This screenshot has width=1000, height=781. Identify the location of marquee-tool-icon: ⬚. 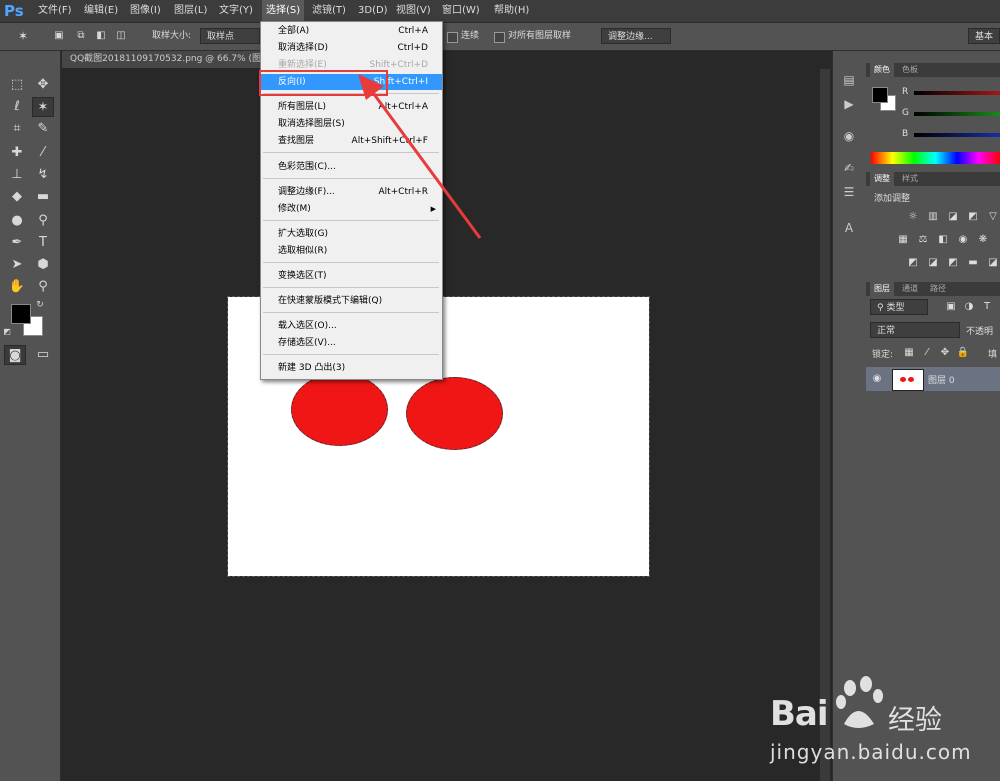
(17, 85).